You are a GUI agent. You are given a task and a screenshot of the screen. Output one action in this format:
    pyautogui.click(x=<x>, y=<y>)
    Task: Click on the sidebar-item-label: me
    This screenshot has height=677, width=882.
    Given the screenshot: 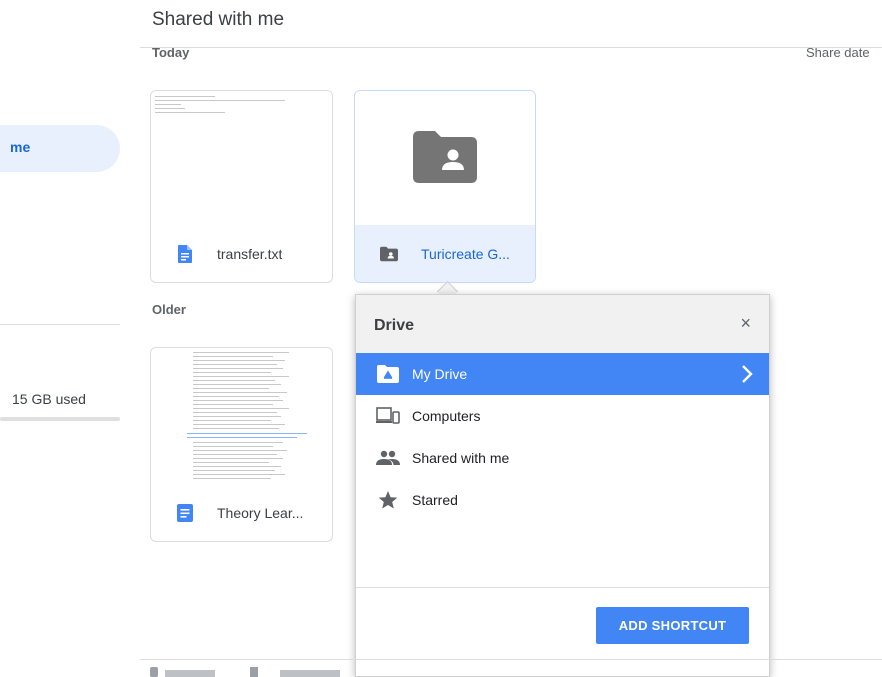 What is the action you would take?
    pyautogui.click(x=20, y=147)
    